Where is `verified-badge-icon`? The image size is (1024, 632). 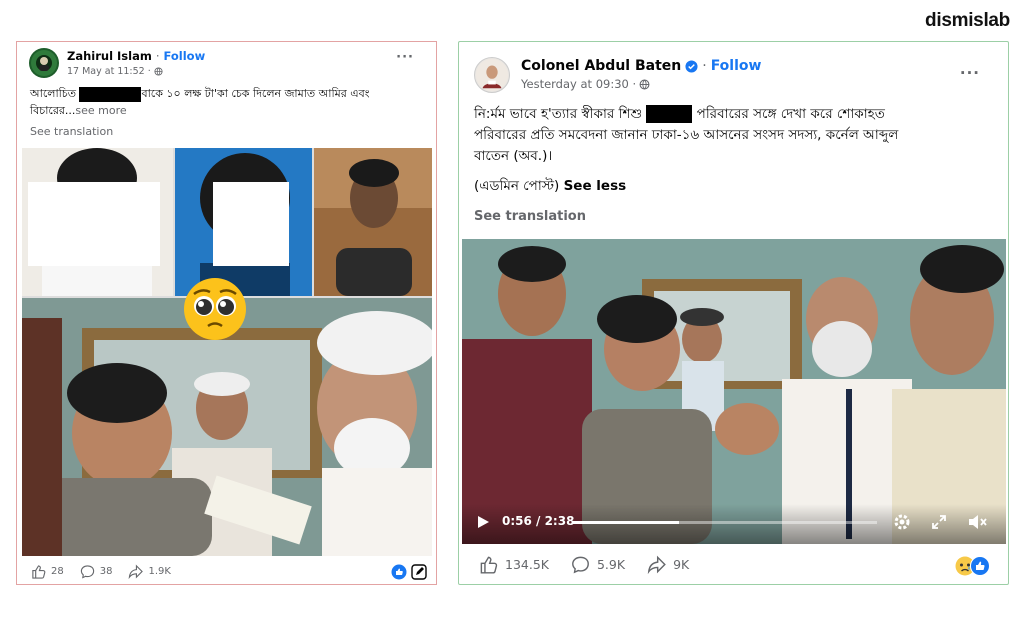
verified-badge-icon is located at coordinates (691, 66).